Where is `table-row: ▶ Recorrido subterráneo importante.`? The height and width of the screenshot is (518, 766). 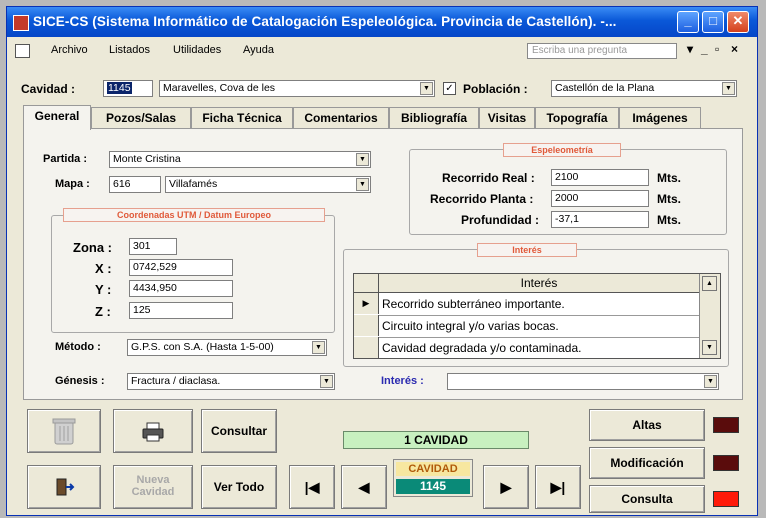
table-row: ▶ Recorrido subterráneo importante. is located at coordinates (527, 304).